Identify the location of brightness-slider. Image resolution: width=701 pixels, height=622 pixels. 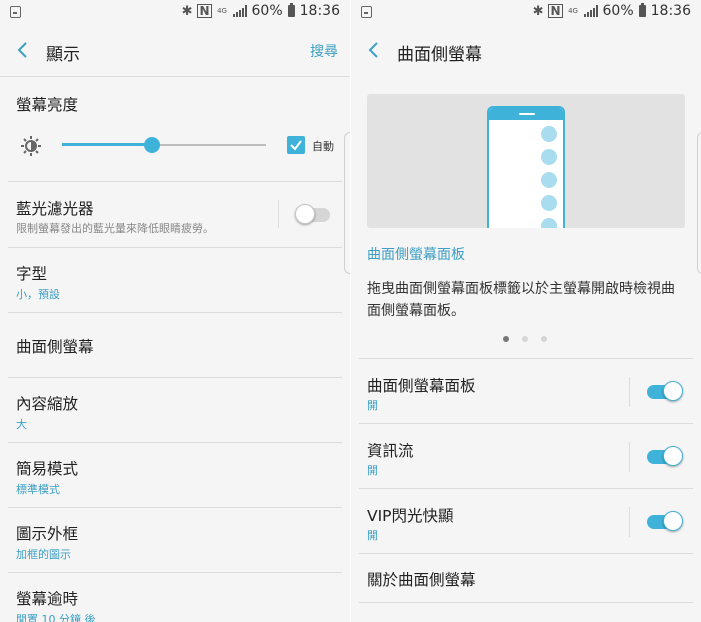
(164, 145).